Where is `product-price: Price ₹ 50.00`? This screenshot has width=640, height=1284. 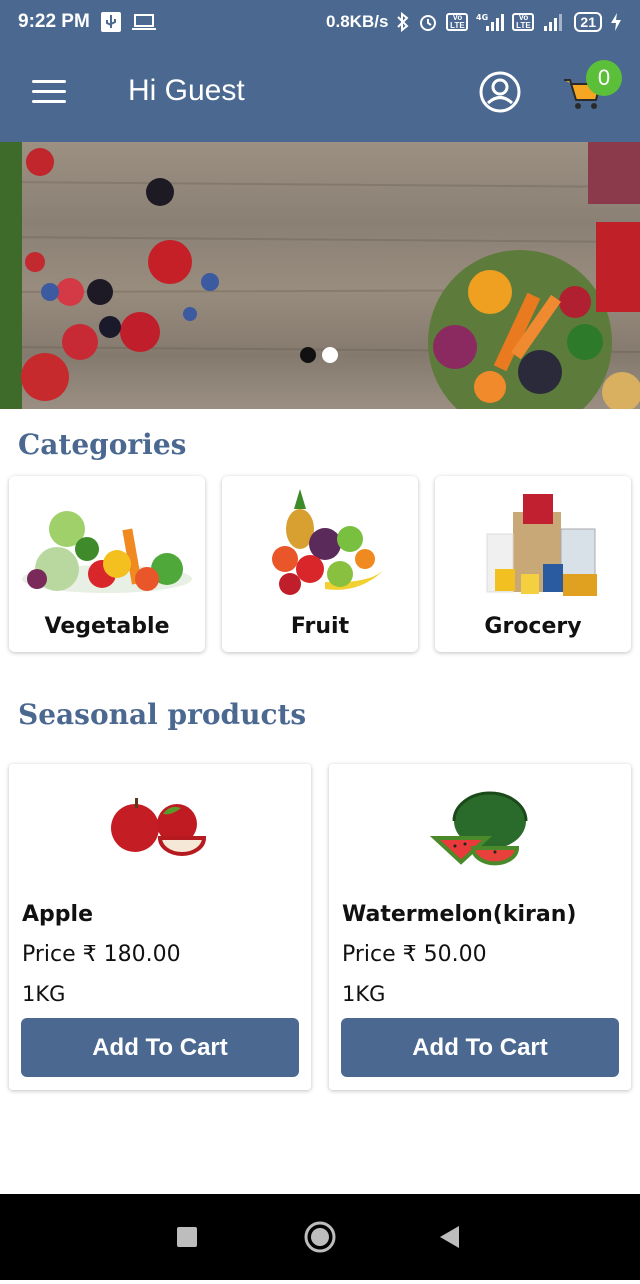 product-price: Price ₹ 50.00 is located at coordinates (414, 954).